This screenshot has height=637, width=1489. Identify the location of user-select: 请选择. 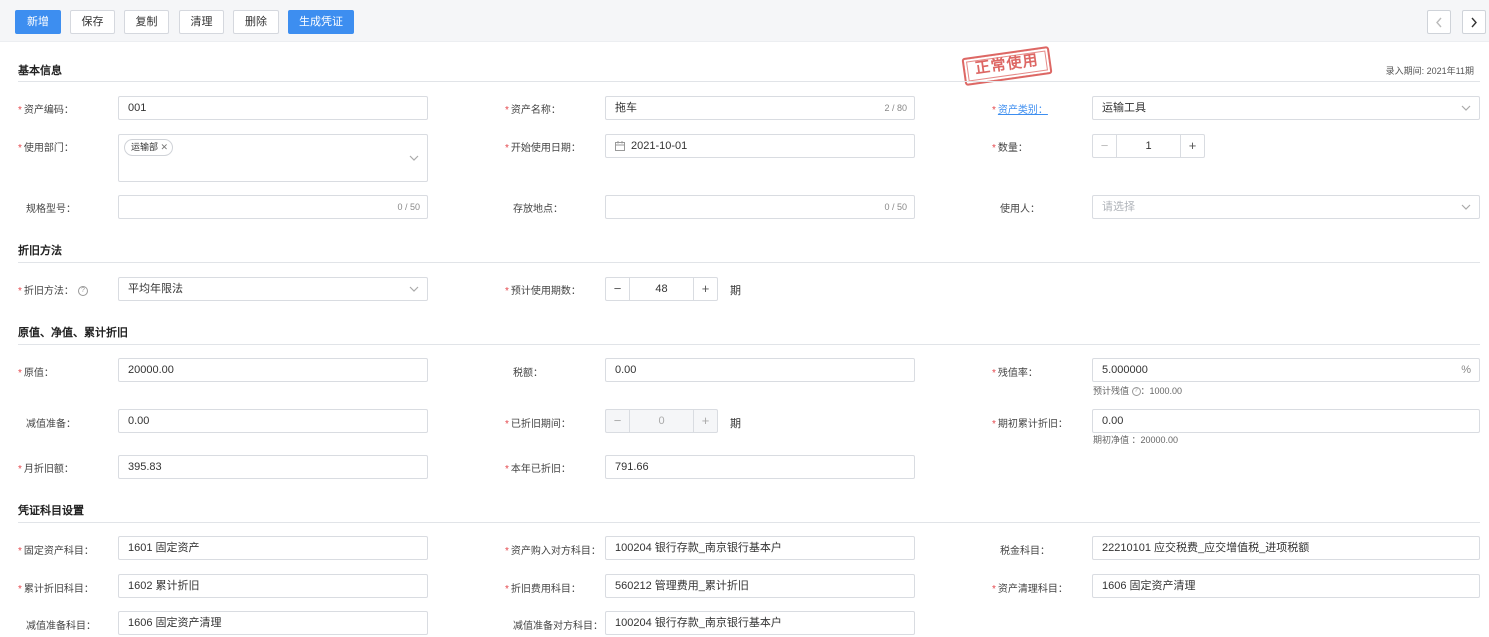
(1286, 207).